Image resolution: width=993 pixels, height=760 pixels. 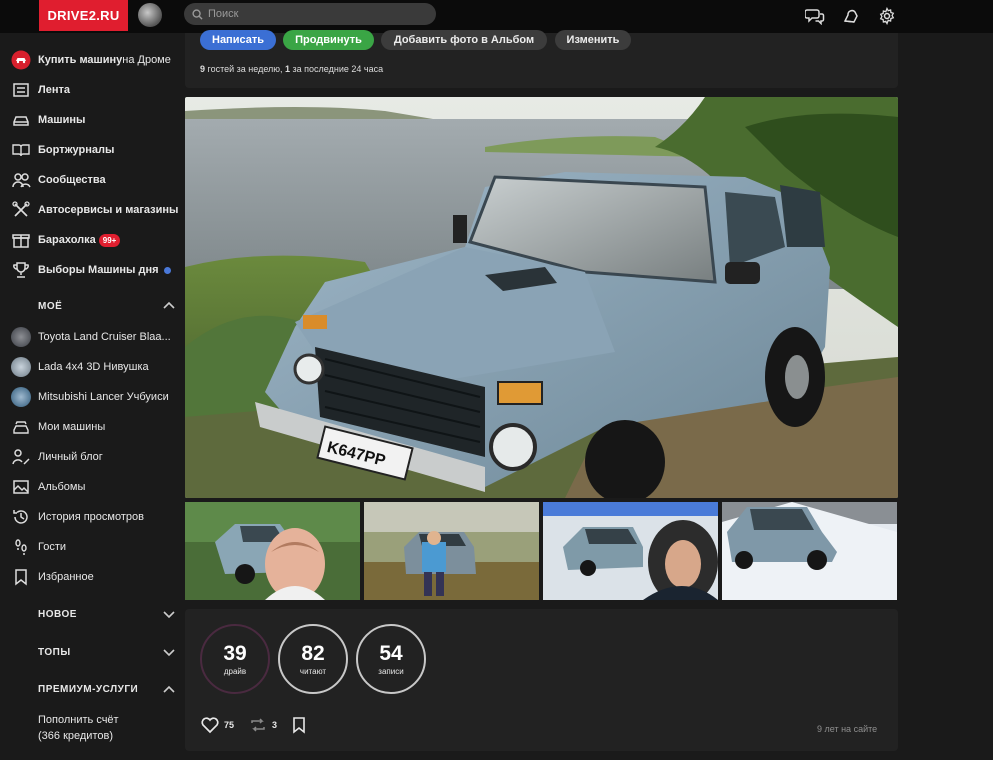 I want to click on repost-button: 3, so click(x=262, y=725).